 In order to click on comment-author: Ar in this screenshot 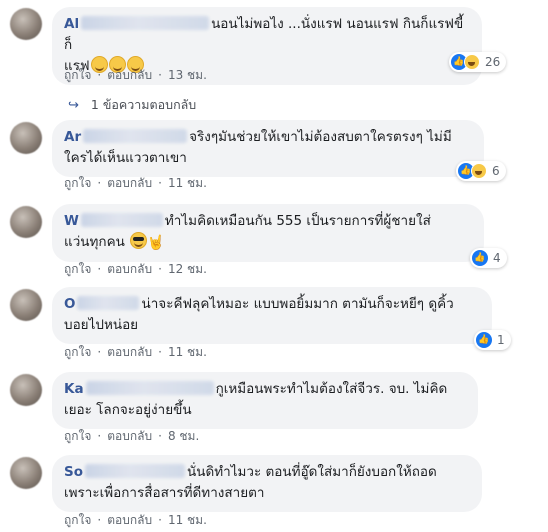, I will do `click(72, 137)`.